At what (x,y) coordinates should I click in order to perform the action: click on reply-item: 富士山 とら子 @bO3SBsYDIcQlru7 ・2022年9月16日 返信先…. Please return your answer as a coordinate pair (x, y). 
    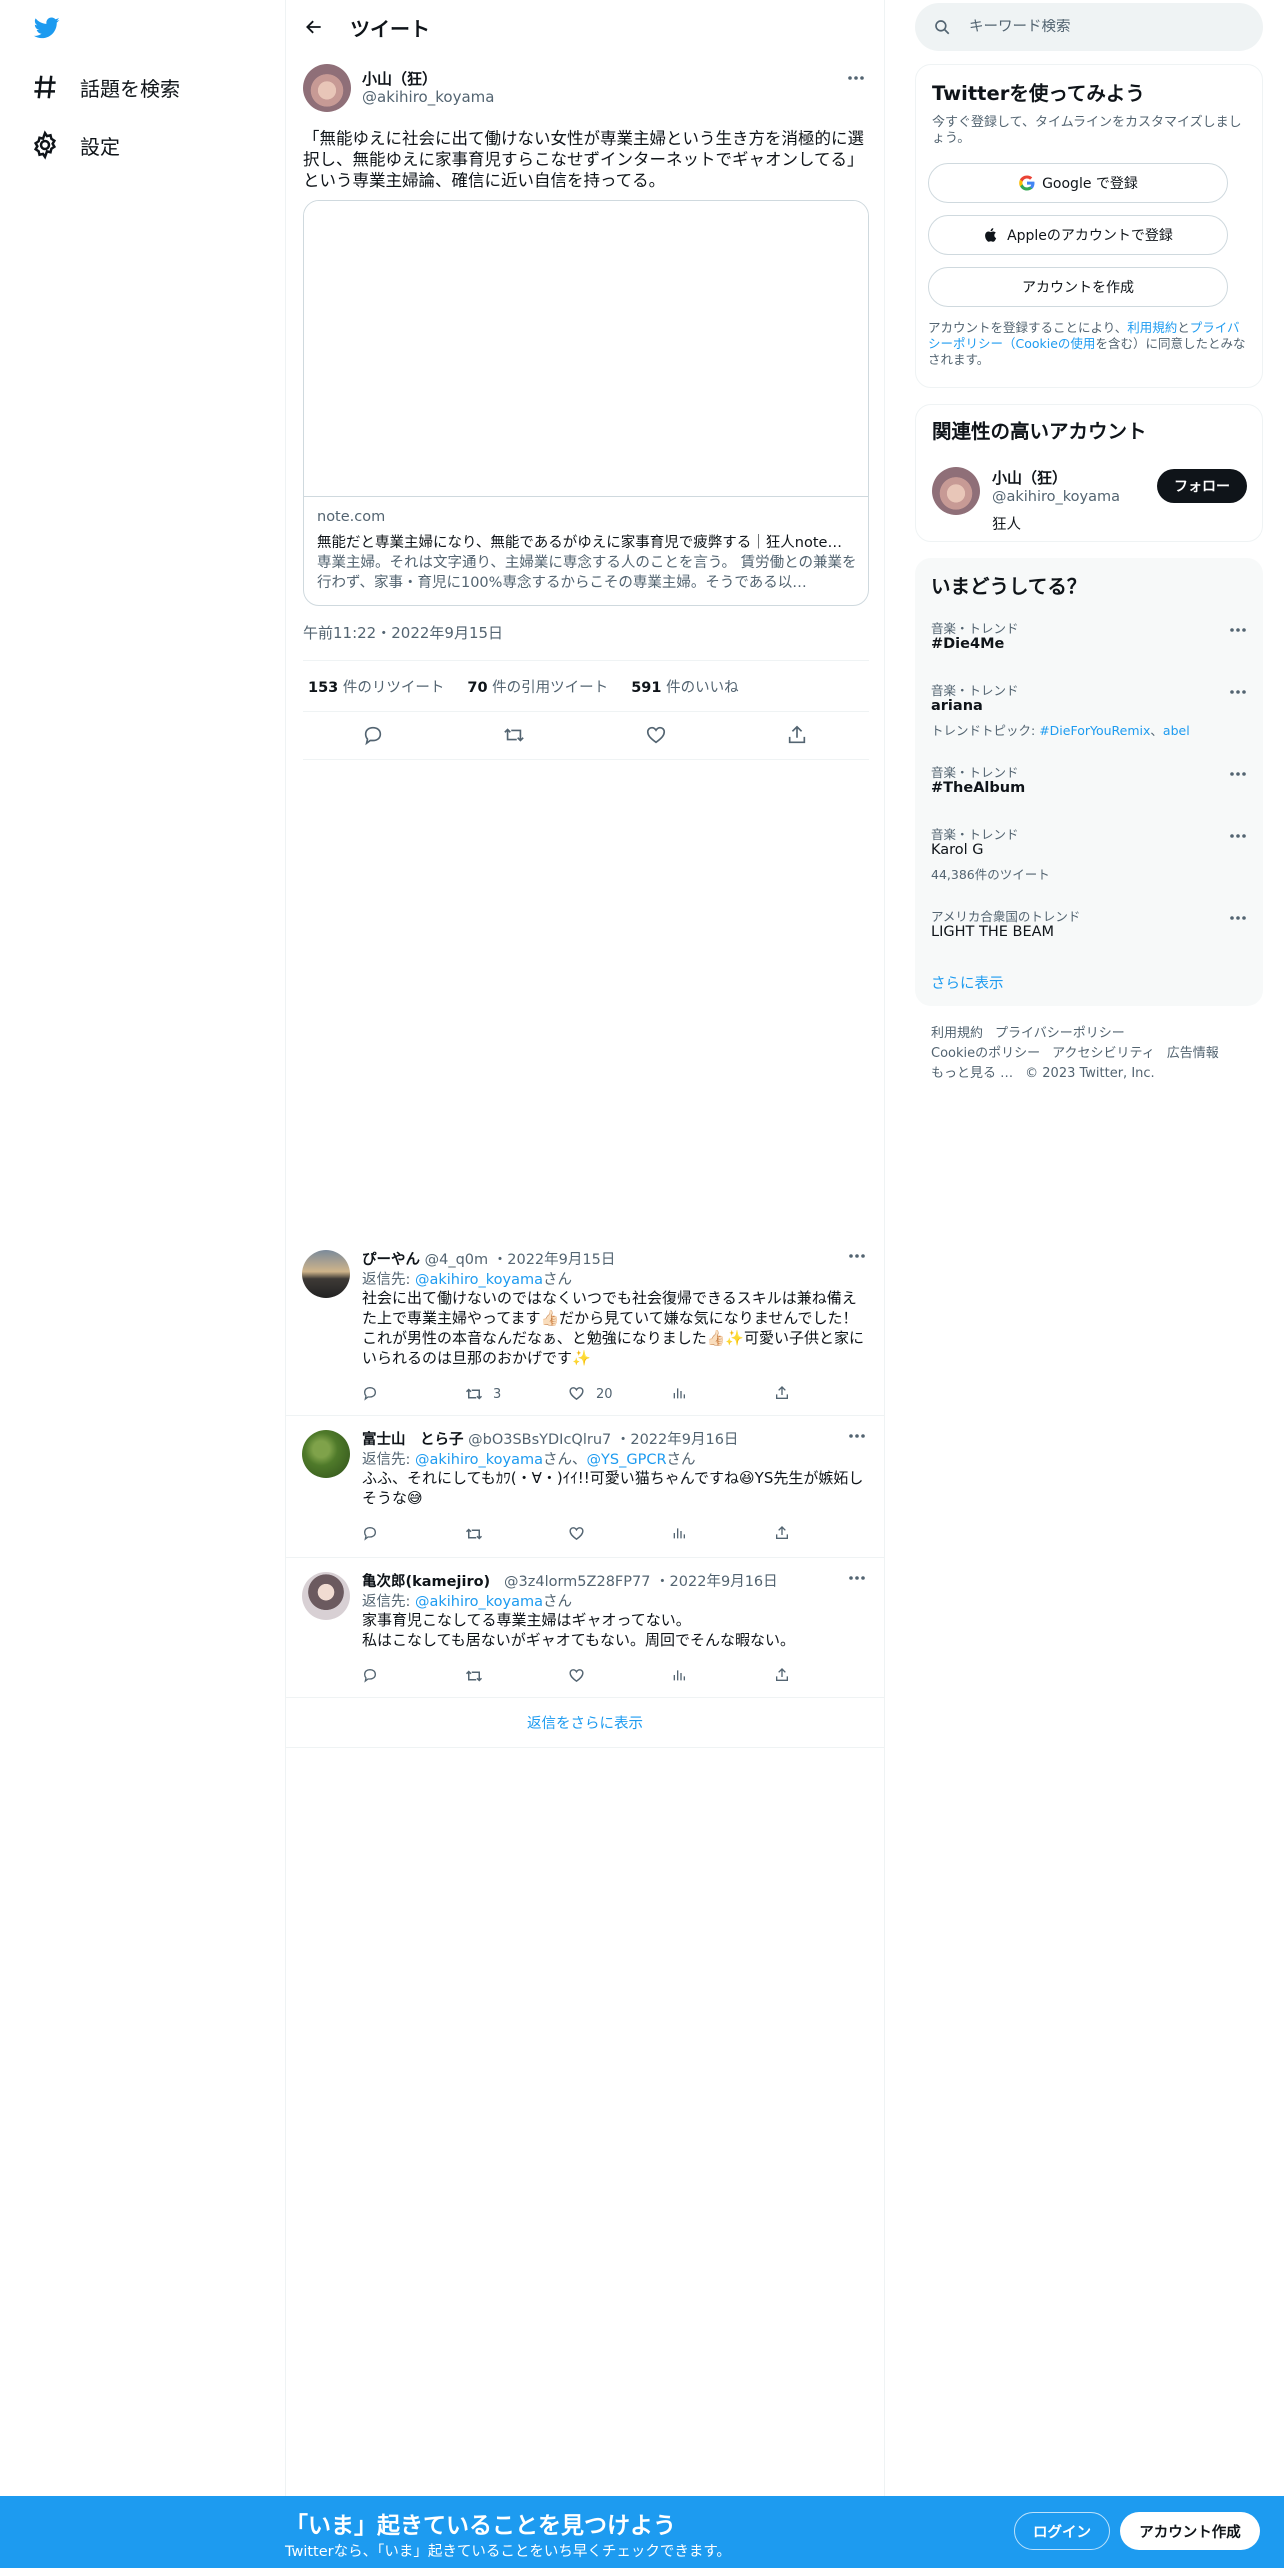
    Looking at the image, I should click on (585, 1488).